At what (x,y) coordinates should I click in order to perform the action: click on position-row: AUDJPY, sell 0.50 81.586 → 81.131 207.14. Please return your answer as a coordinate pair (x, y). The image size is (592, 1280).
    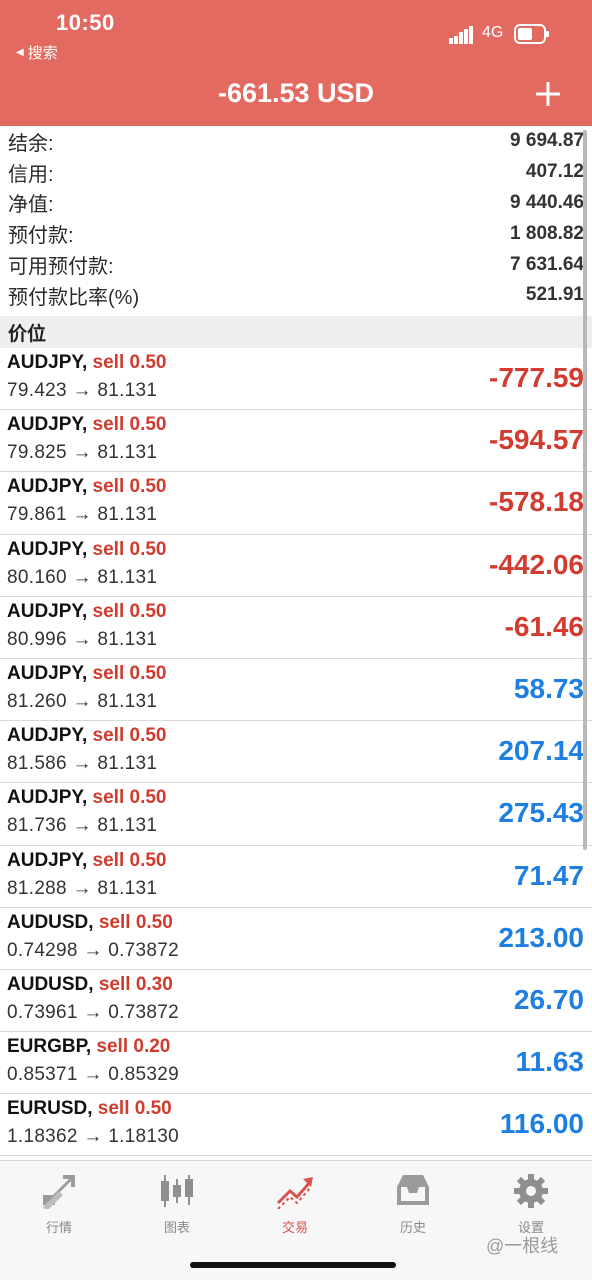
    Looking at the image, I should click on (296, 752).